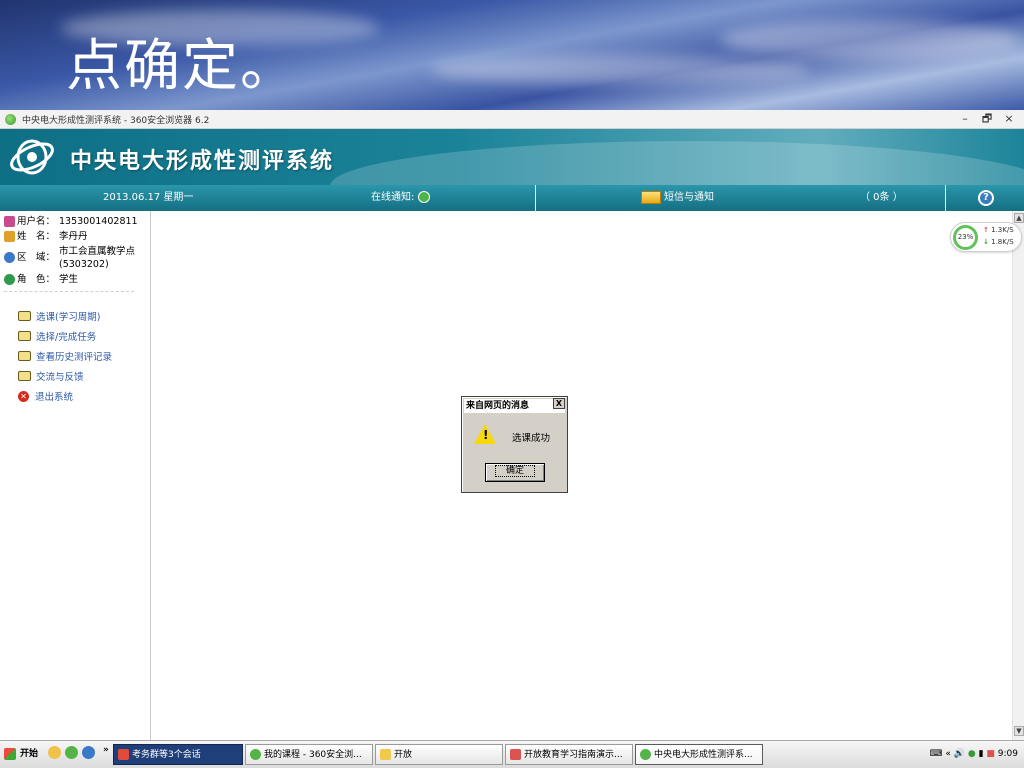 Image resolution: width=1024 pixels, height=768 pixels. What do you see at coordinates (9, 221) in the screenshot?
I see `user-icon` at bounding box center [9, 221].